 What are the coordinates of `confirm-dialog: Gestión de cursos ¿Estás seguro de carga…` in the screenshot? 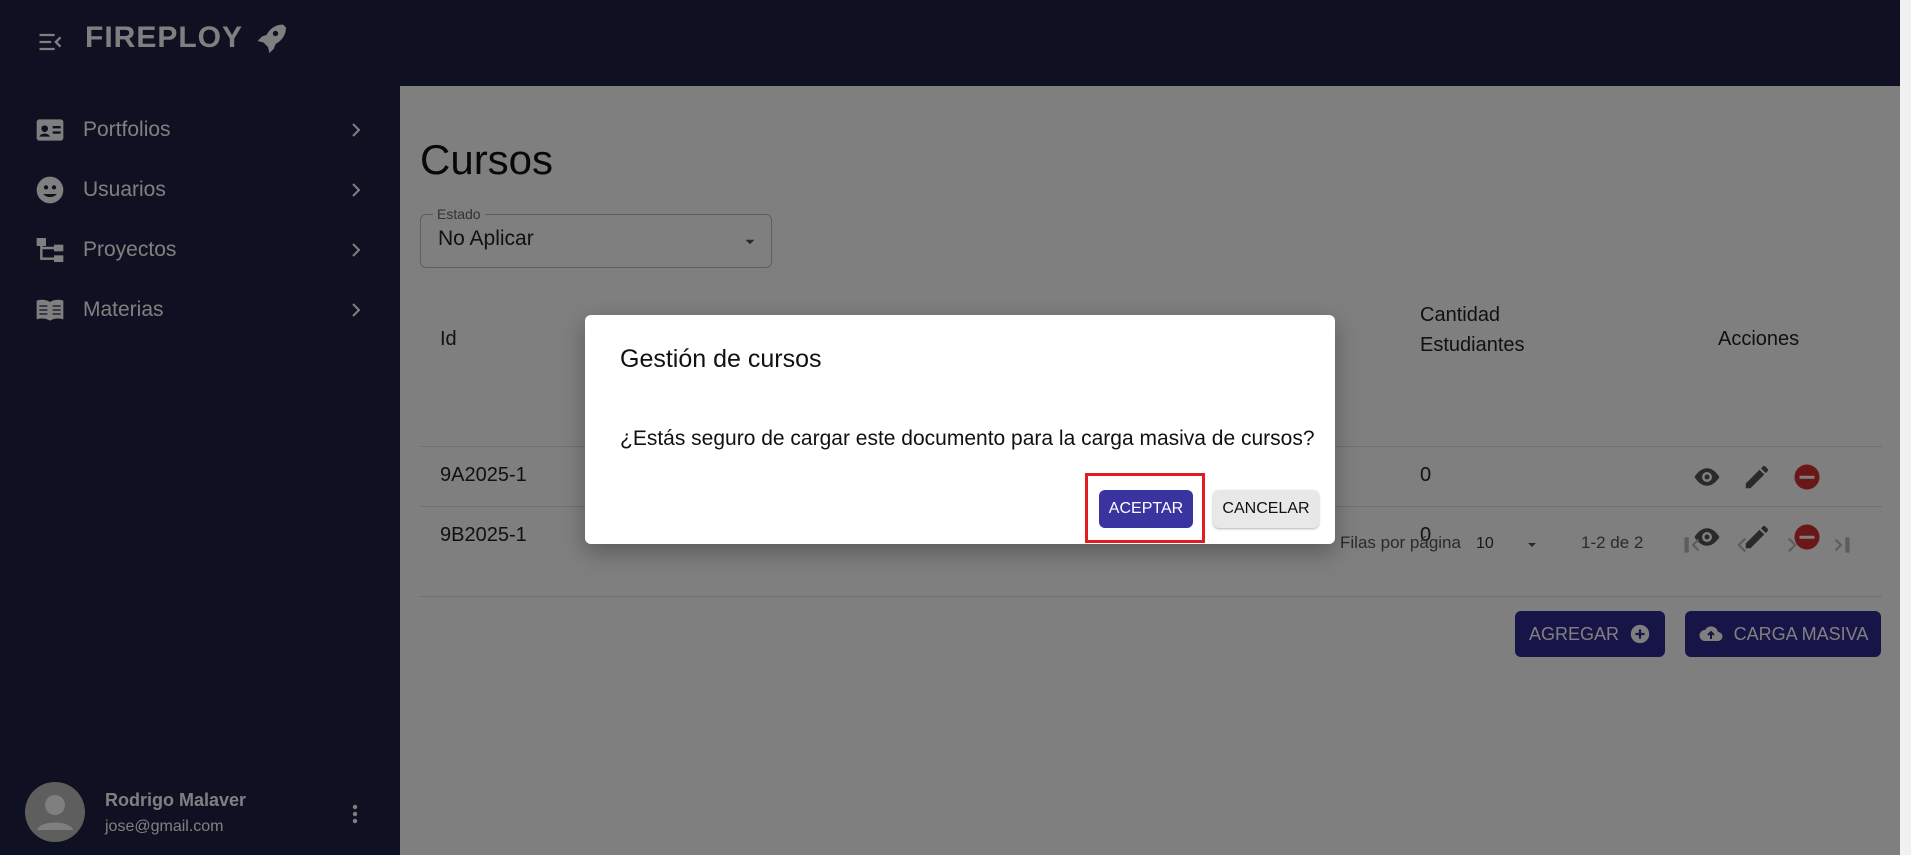 It's located at (960, 429).